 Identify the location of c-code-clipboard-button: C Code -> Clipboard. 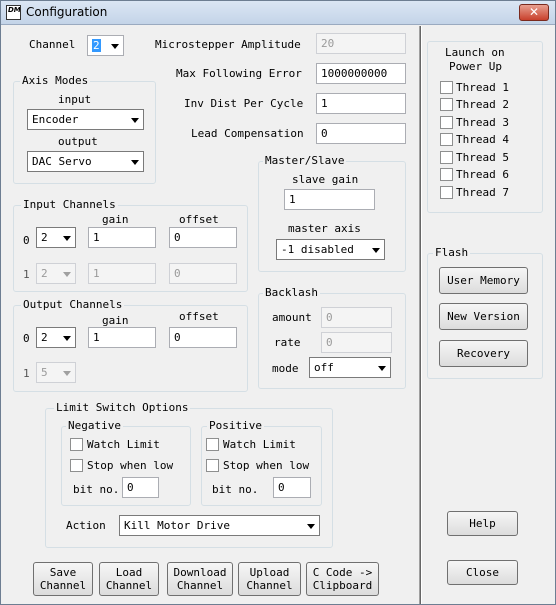
(342, 579).